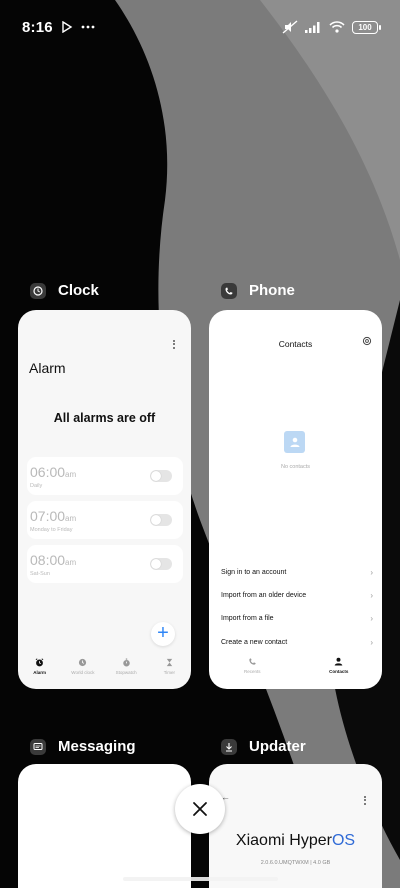 The height and width of the screenshot is (888, 400). What do you see at coordinates (252, 661) in the screenshot?
I see `phone-recents-icon` at bounding box center [252, 661].